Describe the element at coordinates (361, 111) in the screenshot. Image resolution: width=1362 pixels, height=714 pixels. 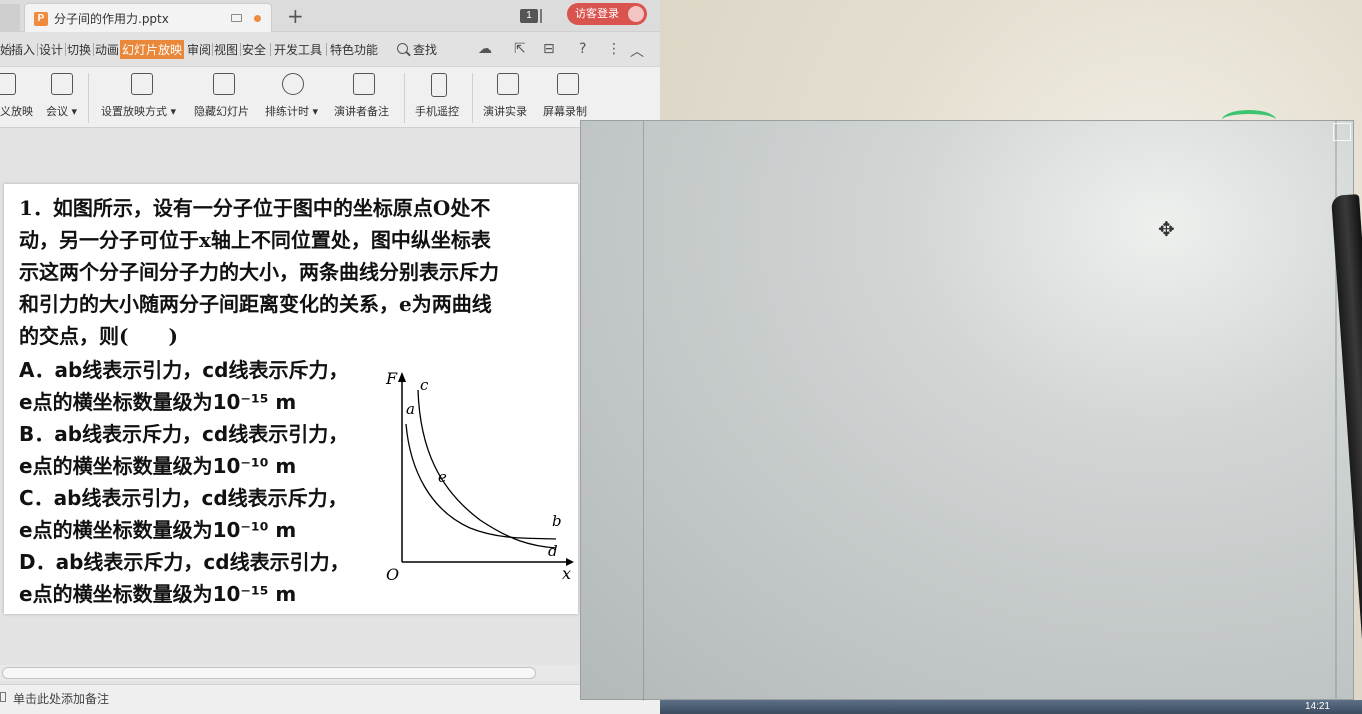
I see `speaker-notes-label: 演讲者备注` at that location.